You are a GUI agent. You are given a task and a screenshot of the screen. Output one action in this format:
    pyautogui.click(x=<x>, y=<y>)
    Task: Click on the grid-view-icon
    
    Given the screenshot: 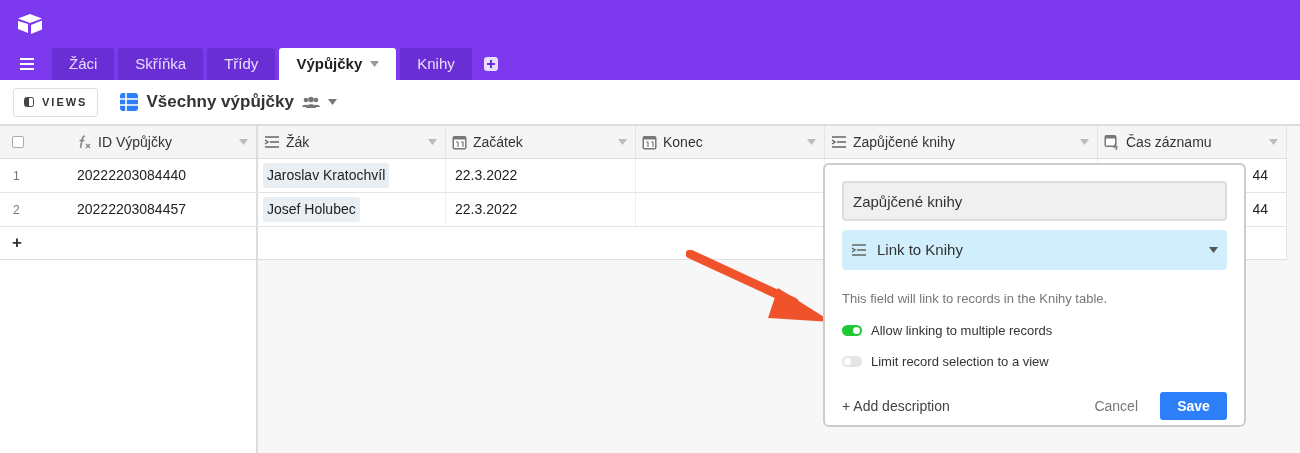 What is the action you would take?
    pyautogui.click(x=129, y=102)
    